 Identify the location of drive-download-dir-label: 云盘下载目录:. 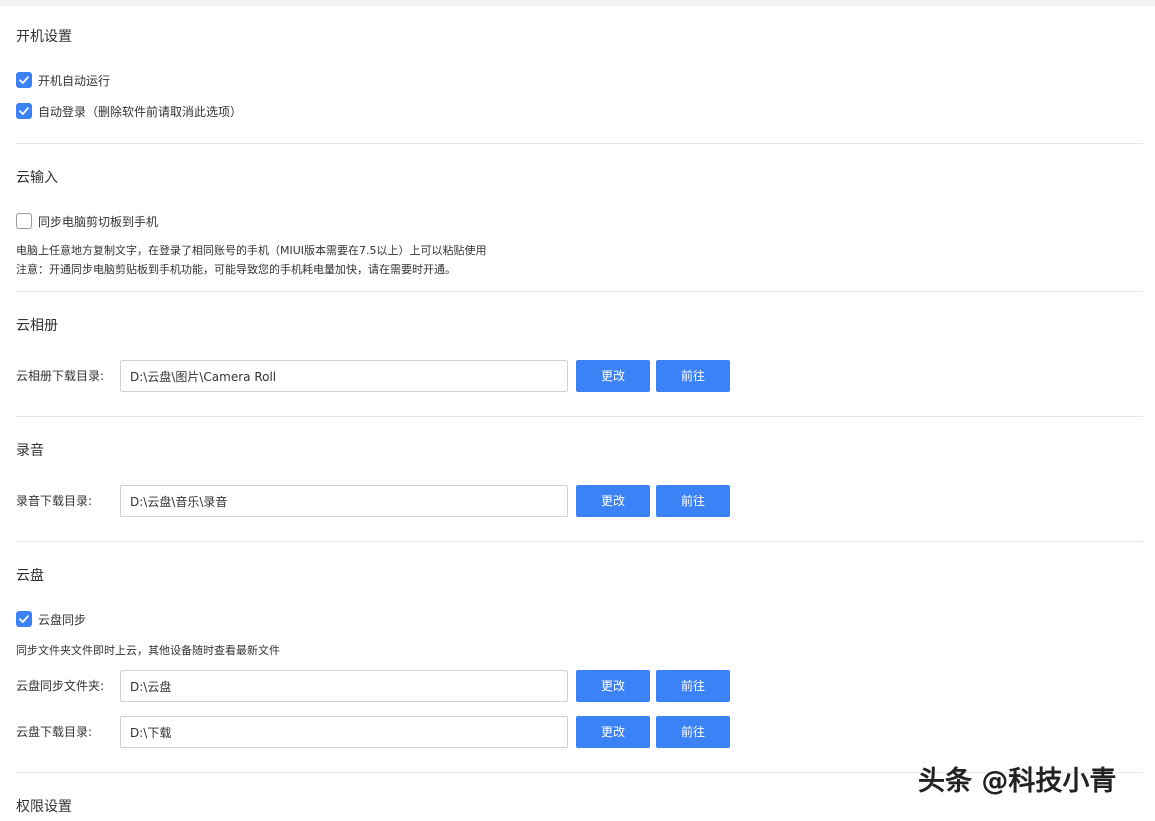
(54, 732).